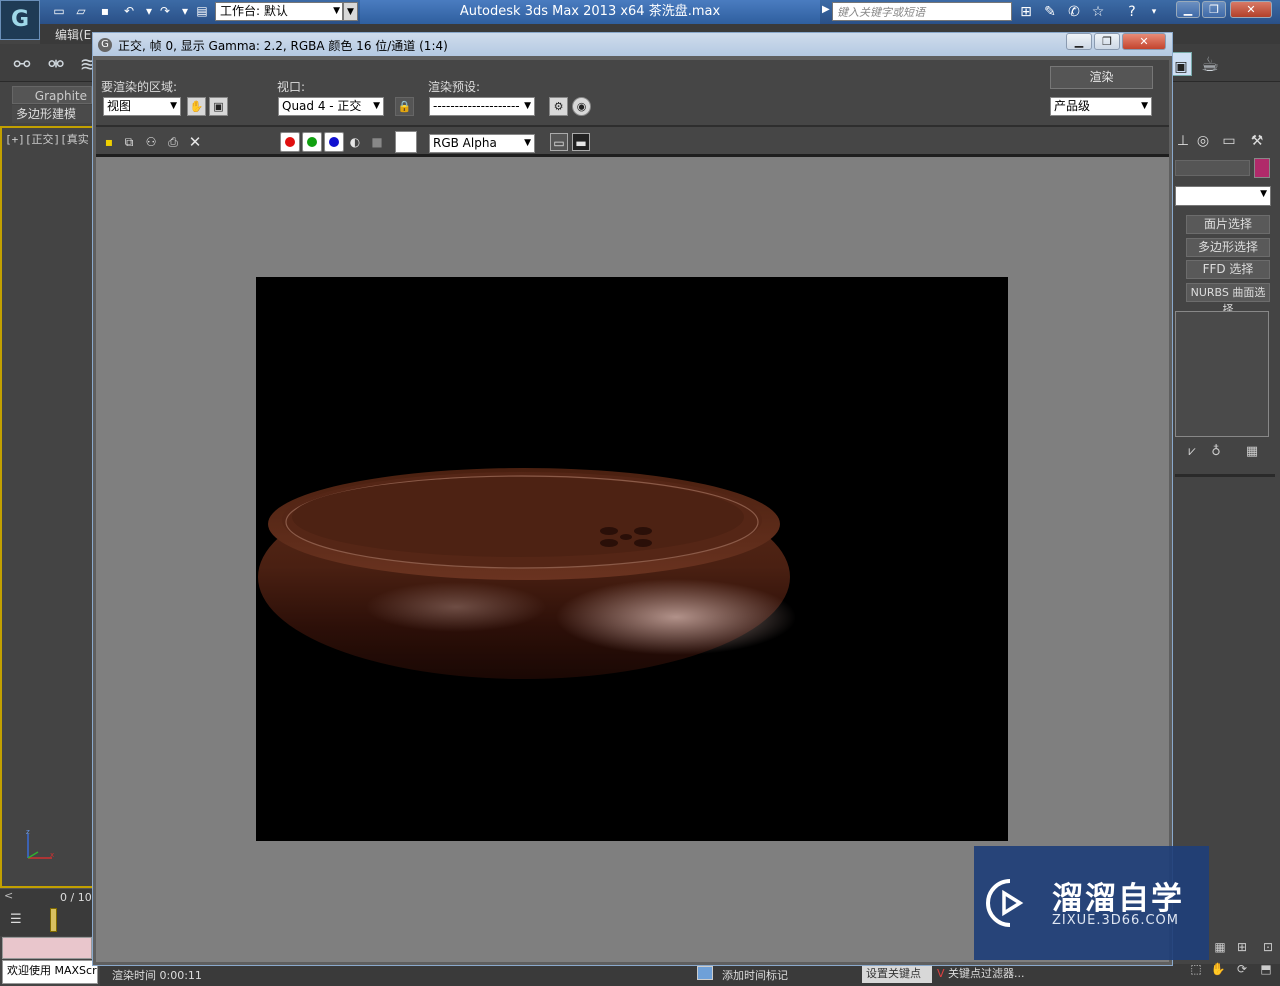  I want to click on monochrome-icon: ■, so click(377, 142).